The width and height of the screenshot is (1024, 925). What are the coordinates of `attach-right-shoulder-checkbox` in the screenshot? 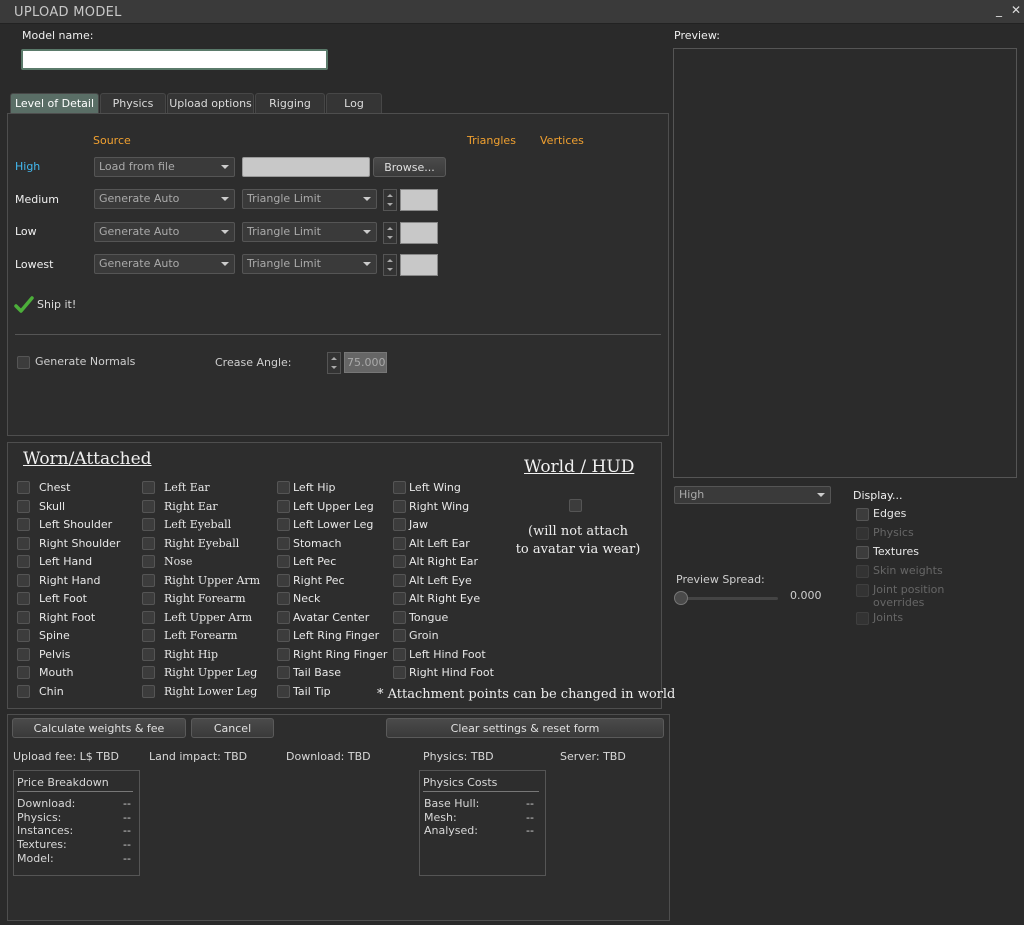 It's located at (23, 543).